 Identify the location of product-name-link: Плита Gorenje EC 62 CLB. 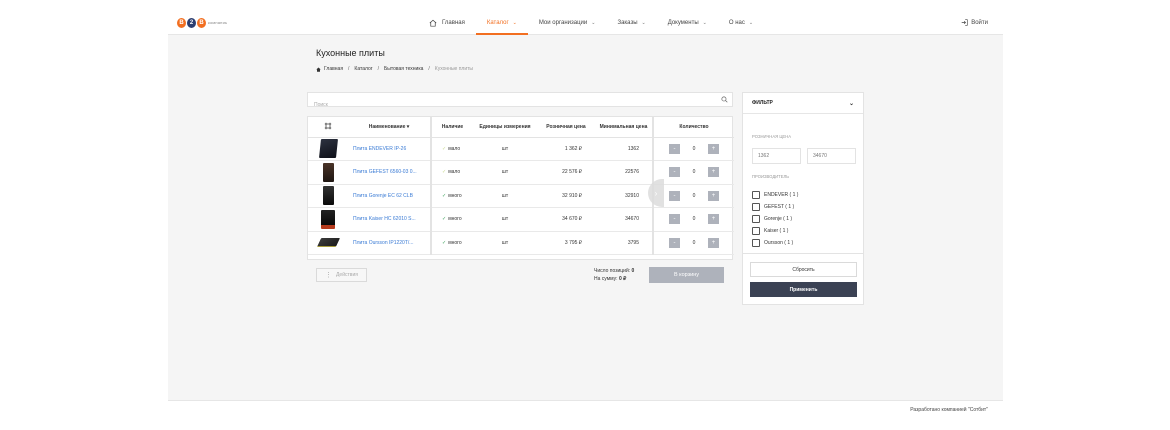
(389, 196).